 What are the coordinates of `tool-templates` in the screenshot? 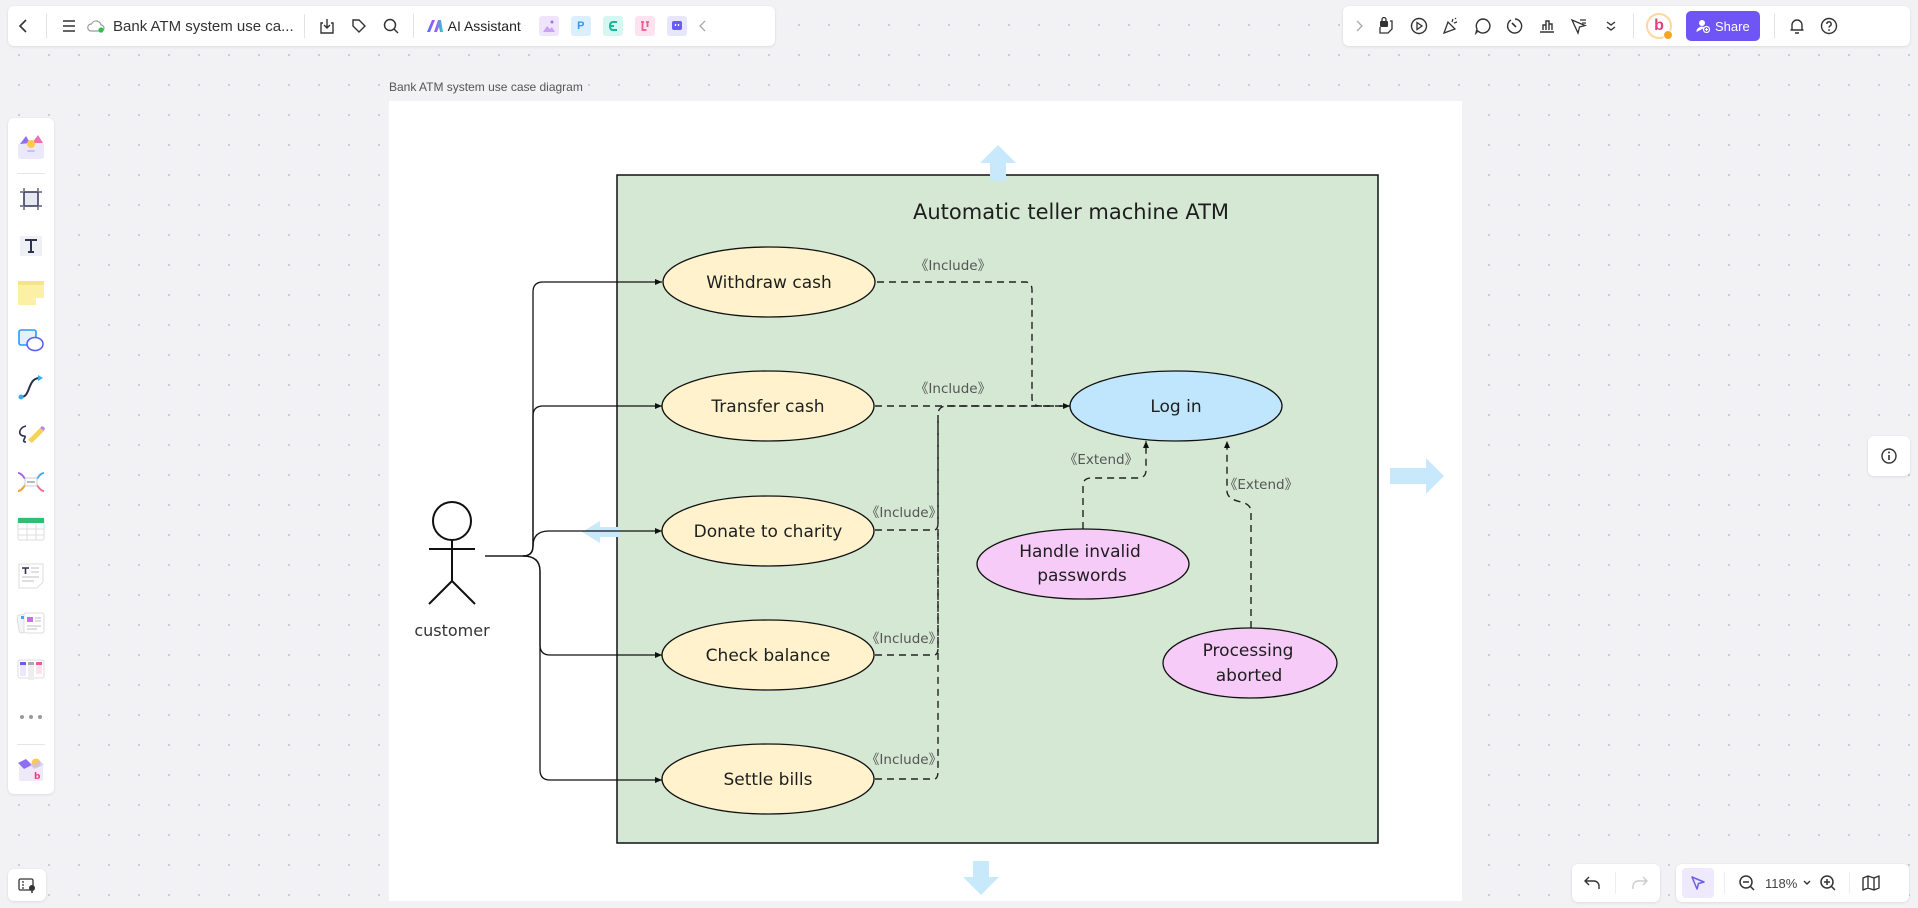 It's located at (31, 146).